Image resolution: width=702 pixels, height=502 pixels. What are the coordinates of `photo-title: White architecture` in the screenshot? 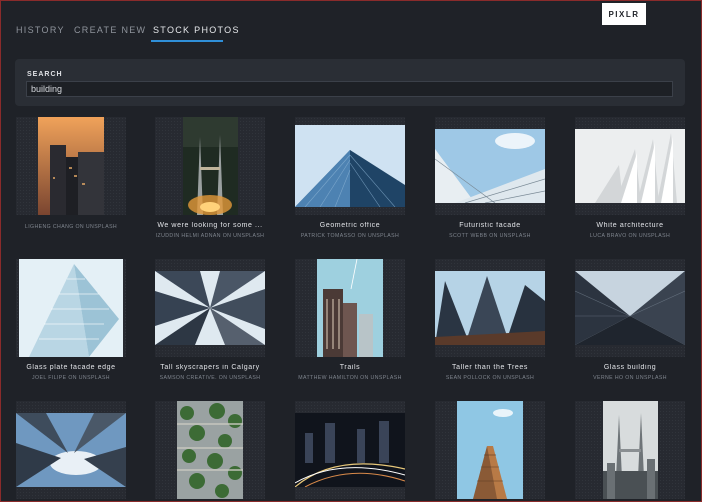 It's located at (630, 225).